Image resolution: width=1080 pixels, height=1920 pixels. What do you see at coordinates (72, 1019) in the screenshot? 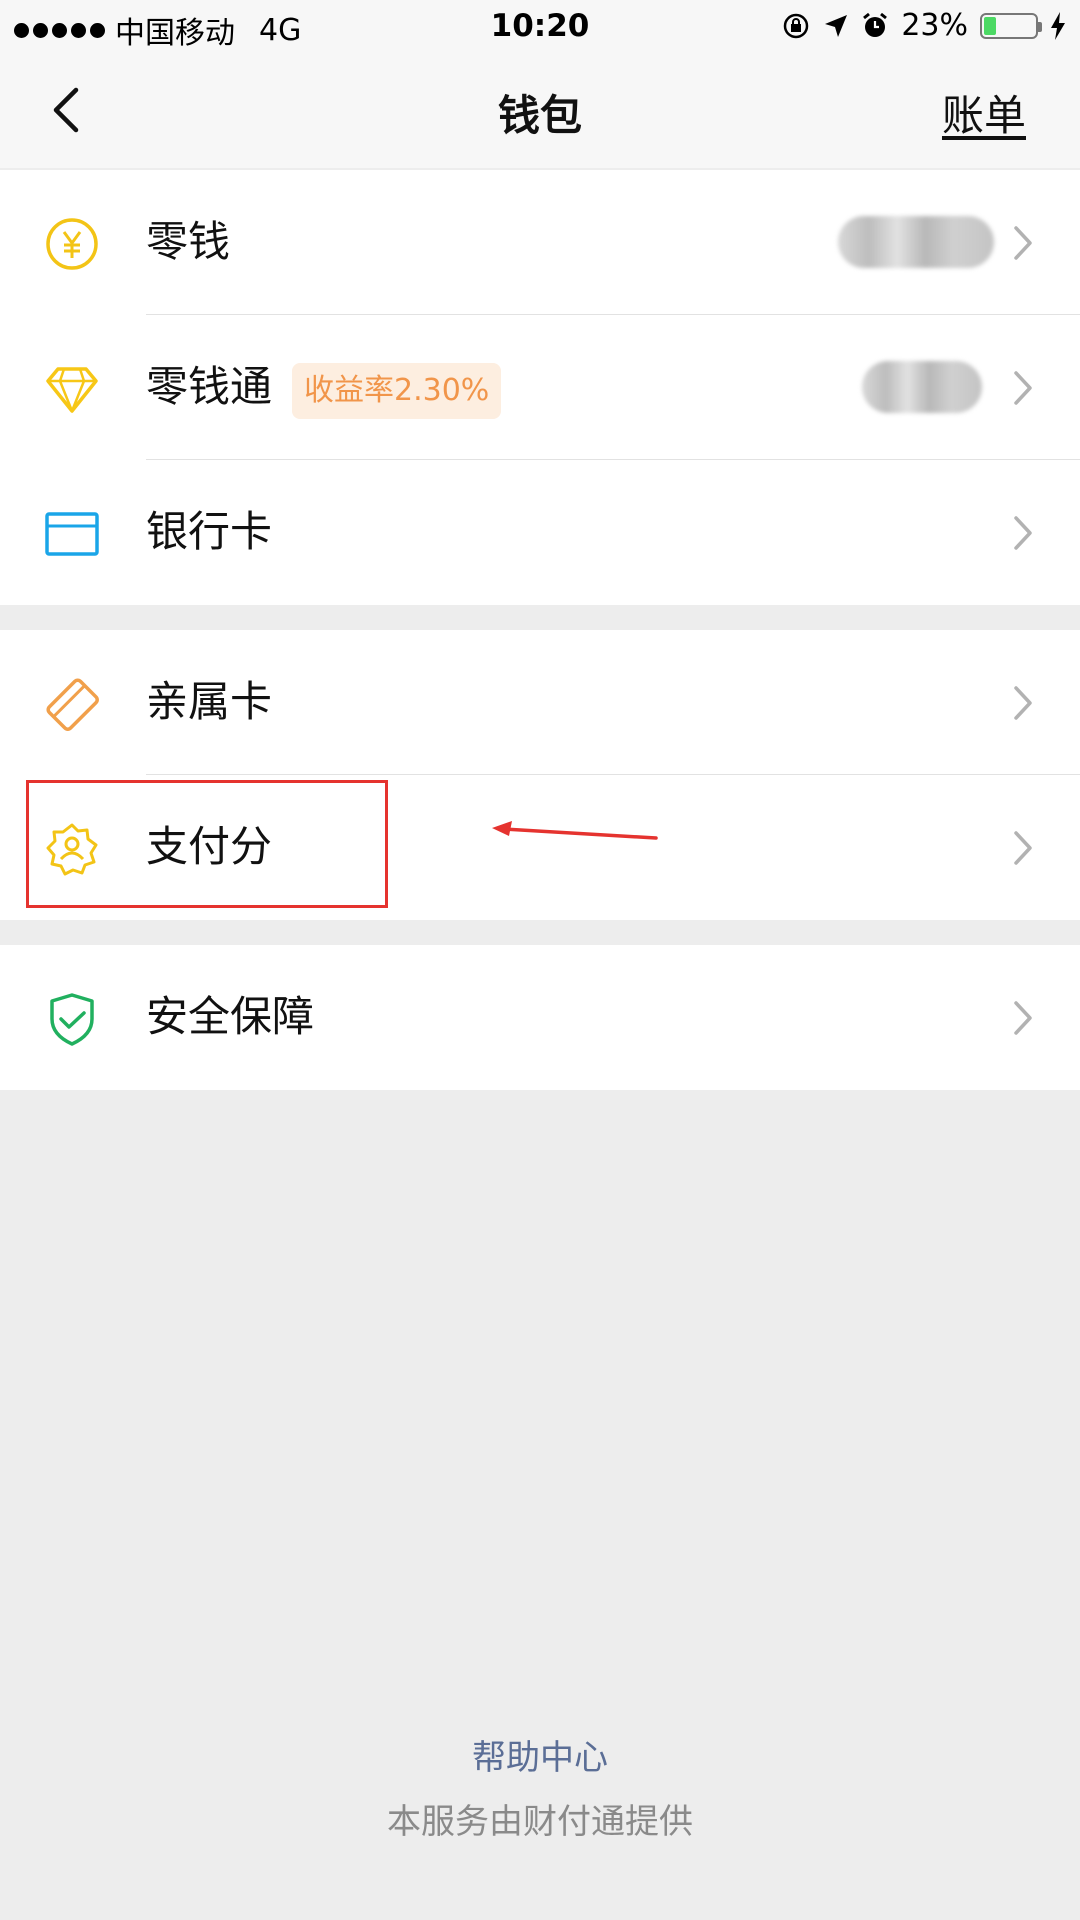
I see `shield-check-icon` at bounding box center [72, 1019].